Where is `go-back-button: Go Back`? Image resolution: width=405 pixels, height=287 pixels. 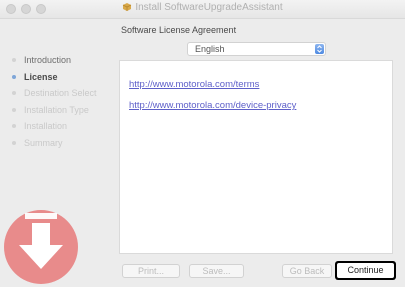
go-back-button: Go Back is located at coordinates (307, 271).